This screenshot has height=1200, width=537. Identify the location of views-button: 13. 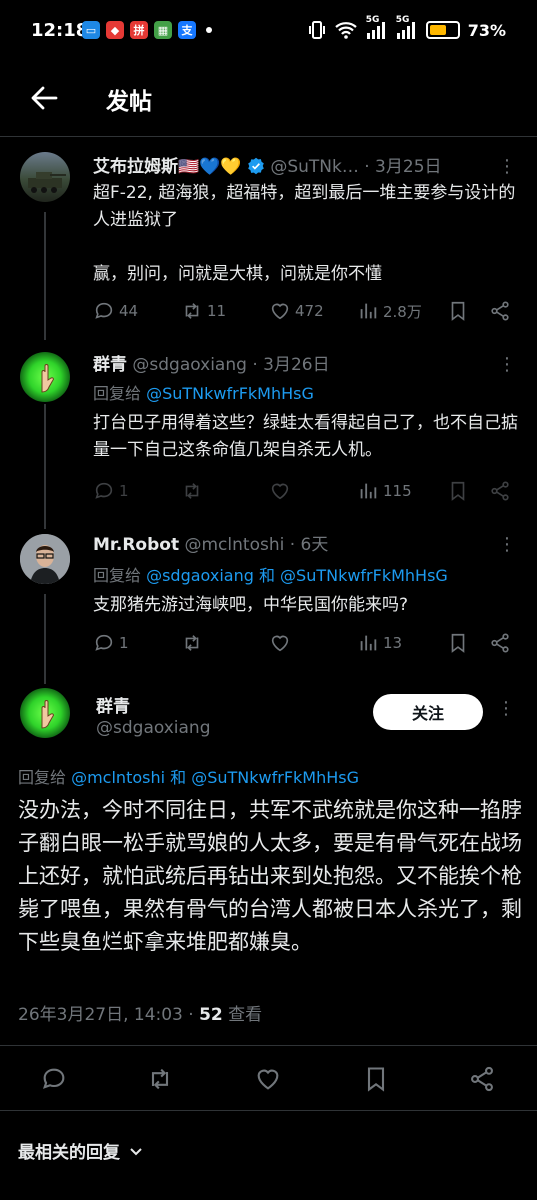
(401, 643).